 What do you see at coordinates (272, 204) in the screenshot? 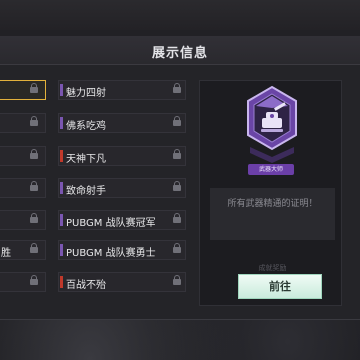
I see `title-description: 所有武器精通的证明！` at bounding box center [272, 204].